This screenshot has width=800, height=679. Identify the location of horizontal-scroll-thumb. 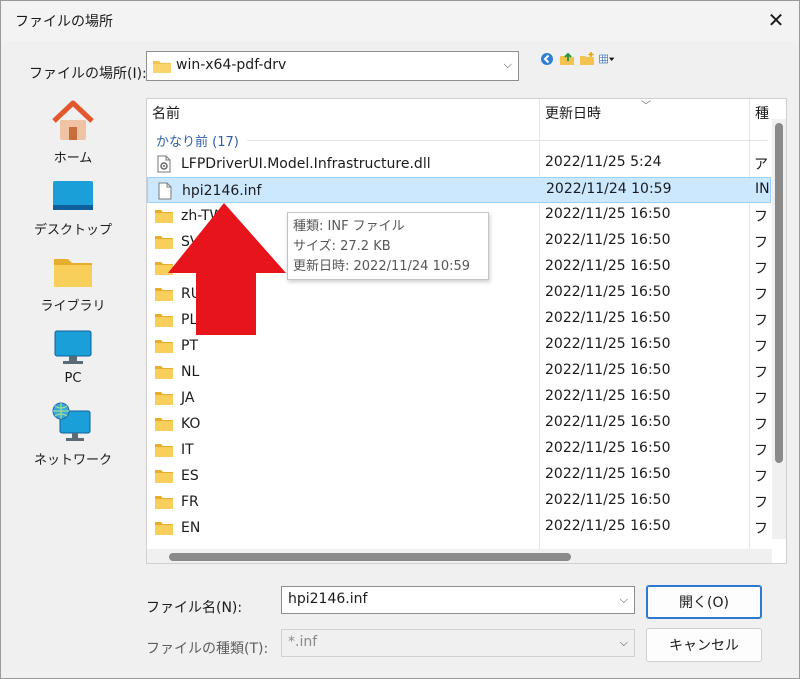
(370, 557).